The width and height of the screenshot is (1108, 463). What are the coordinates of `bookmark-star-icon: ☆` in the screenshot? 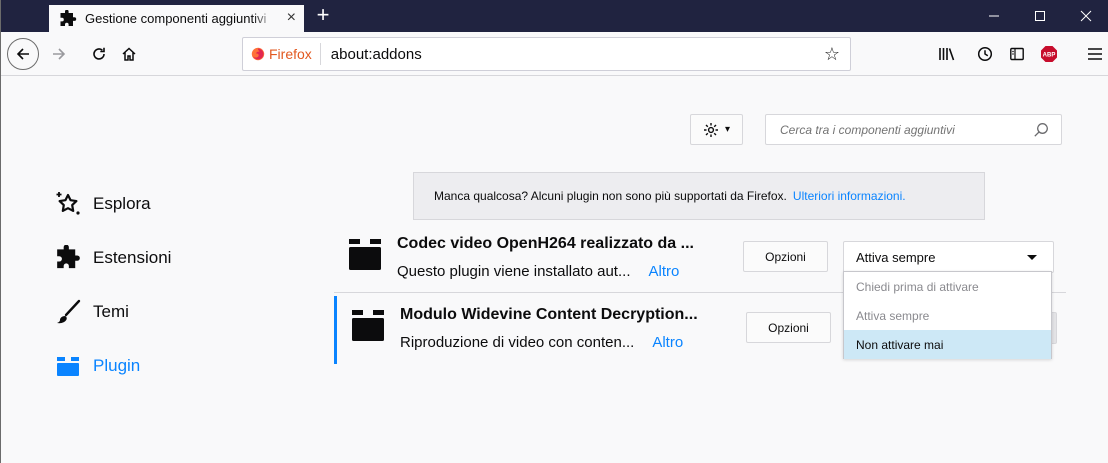 It's located at (832, 54).